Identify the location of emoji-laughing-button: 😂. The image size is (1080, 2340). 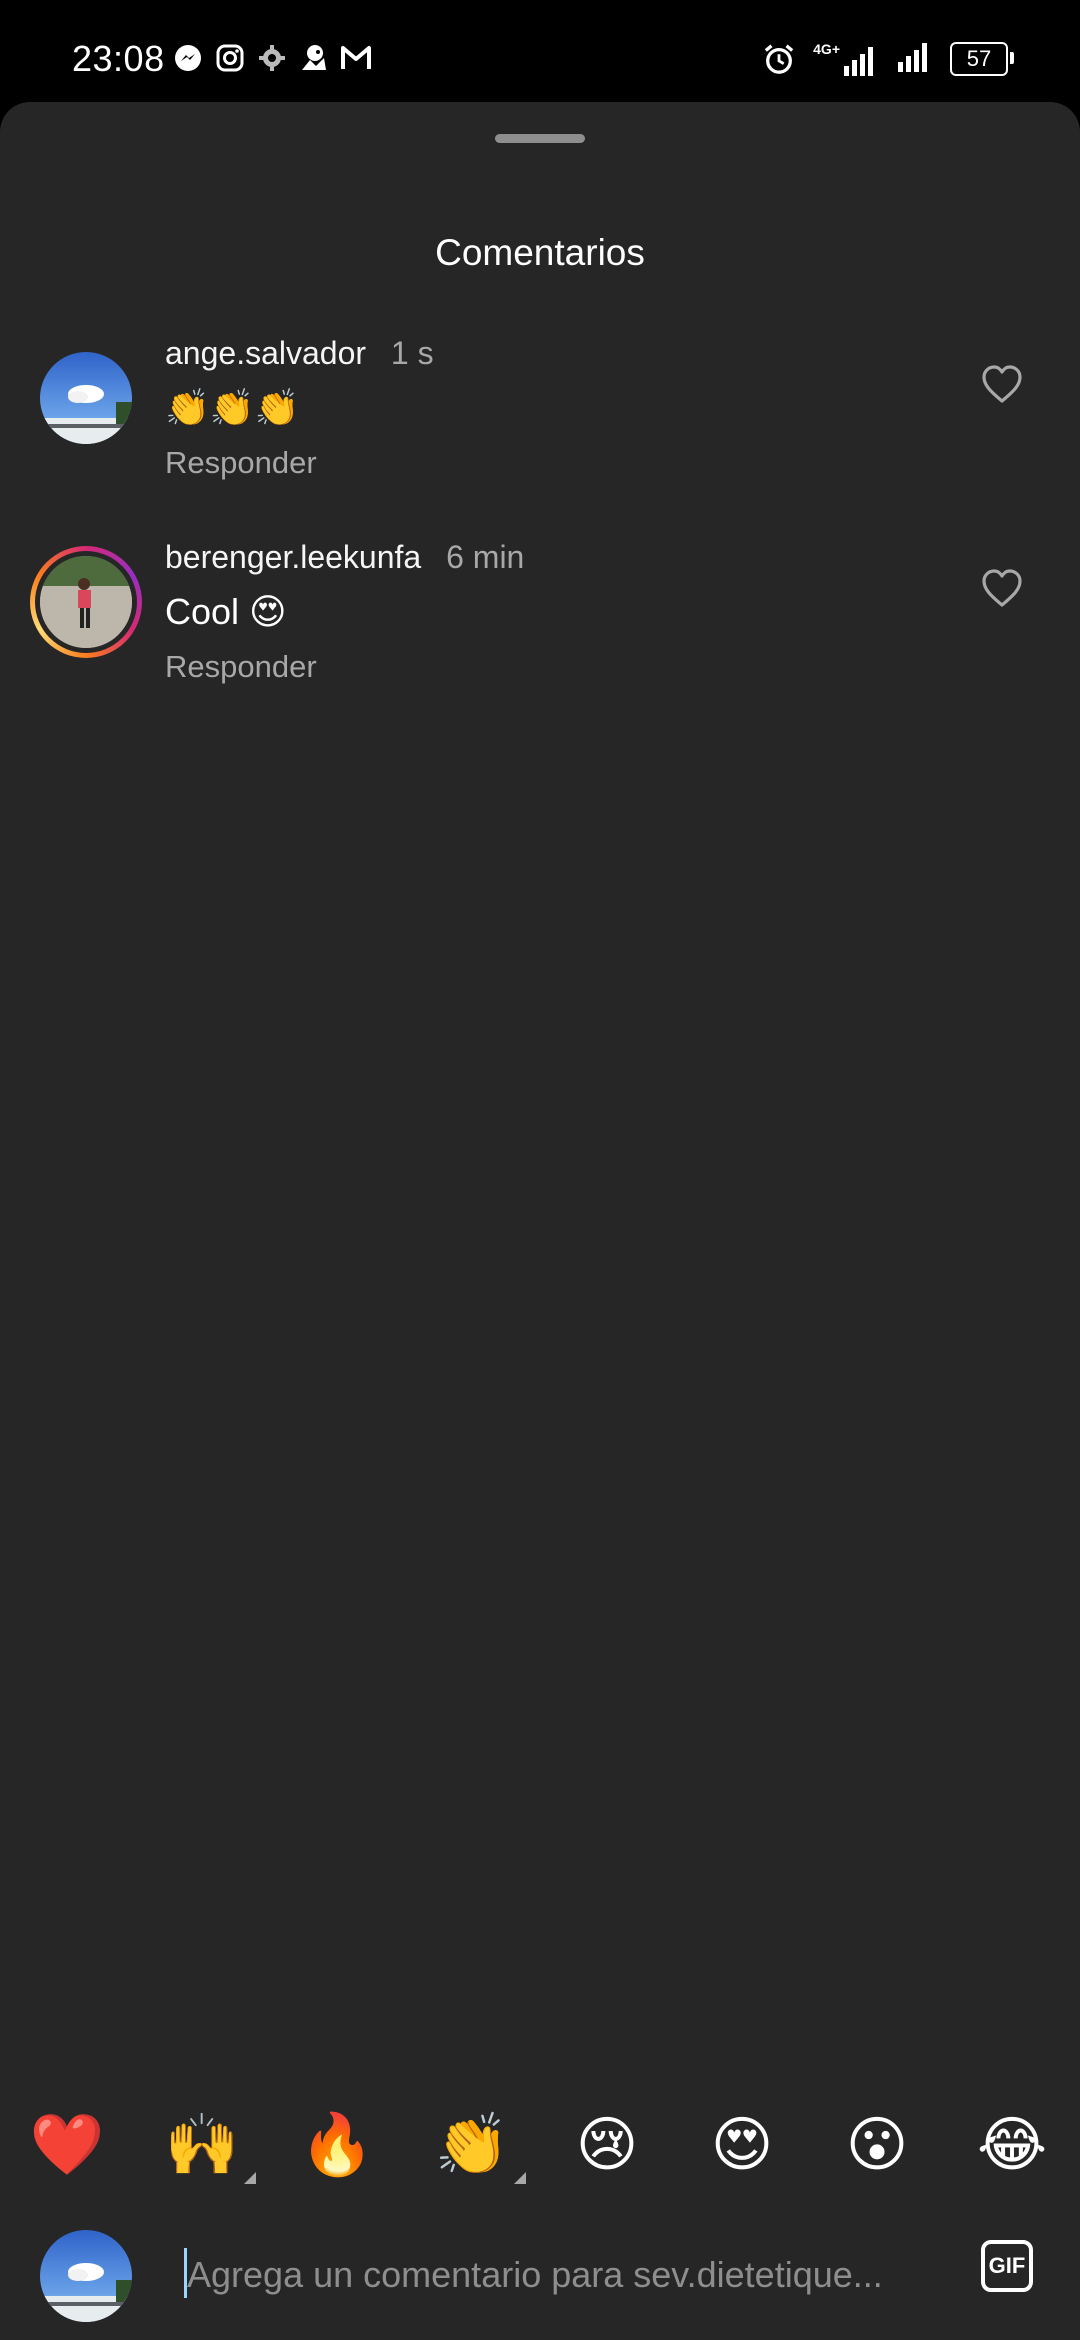
(1012, 2145).